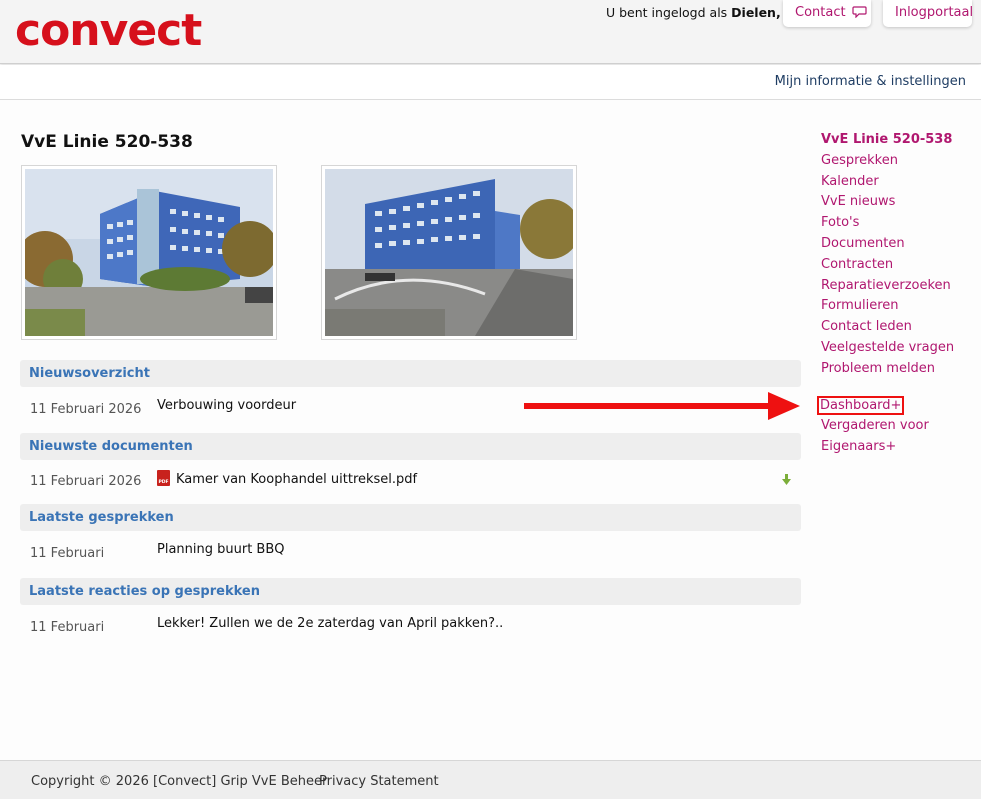 The width and height of the screenshot is (981, 799). Describe the element at coordinates (887, 244) in the screenshot. I see `sidebar-item-documenten: Documenten` at that location.